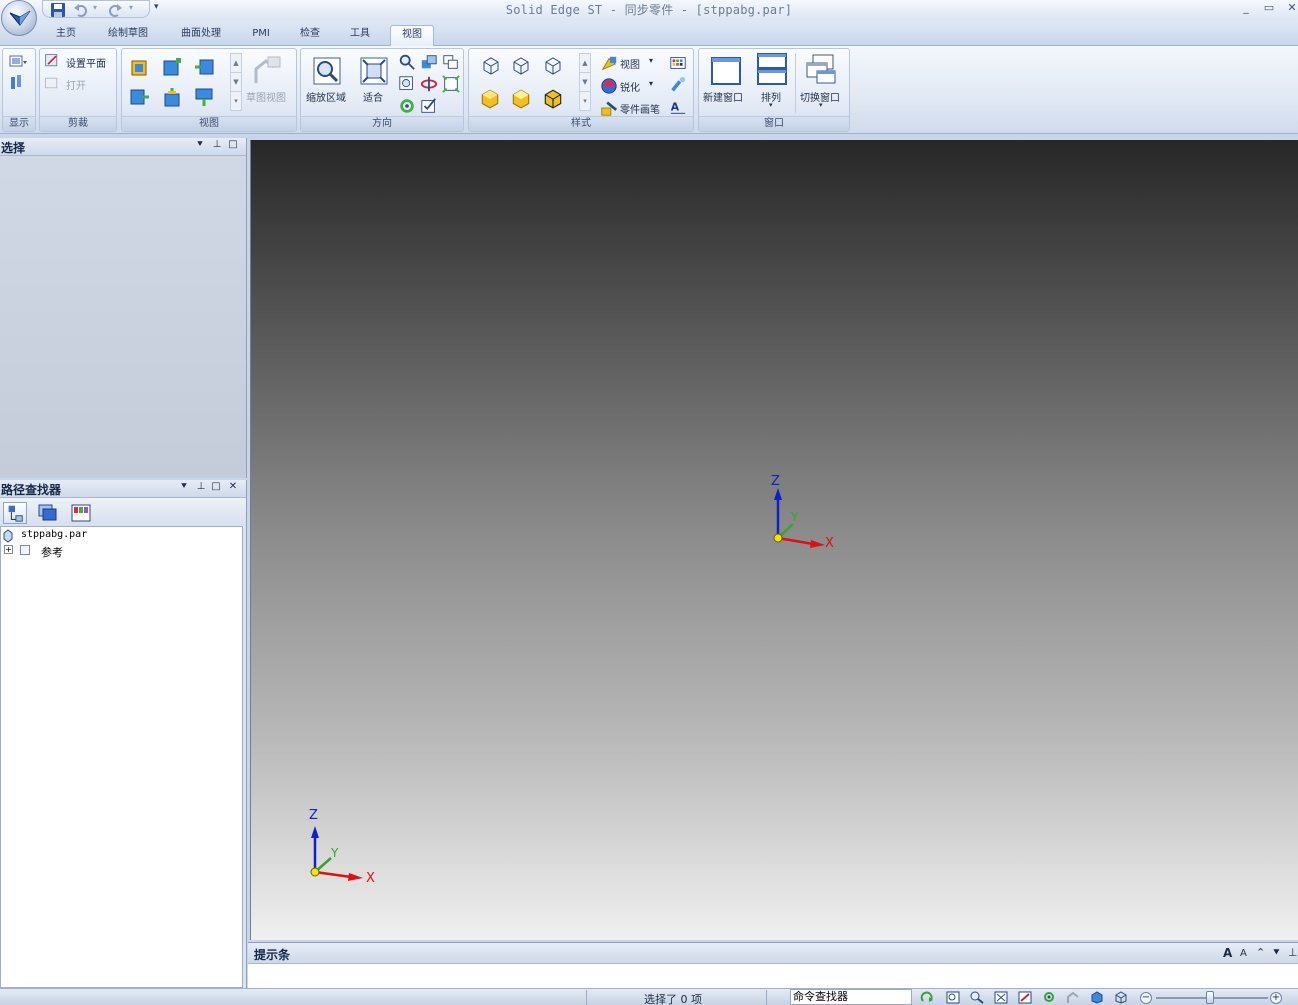  What do you see at coordinates (81, 513) in the screenshot?
I see `simplify-icon` at bounding box center [81, 513].